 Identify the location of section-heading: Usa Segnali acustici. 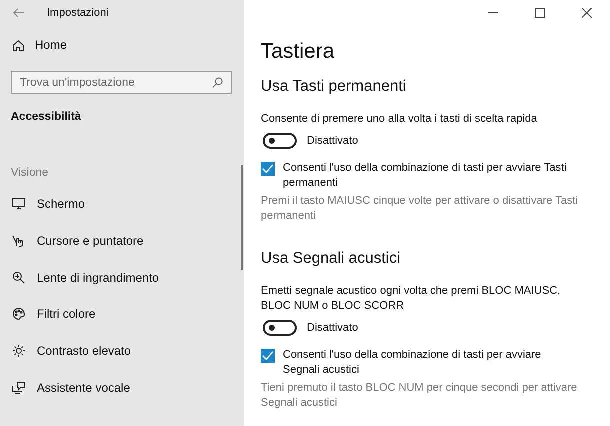
(331, 259).